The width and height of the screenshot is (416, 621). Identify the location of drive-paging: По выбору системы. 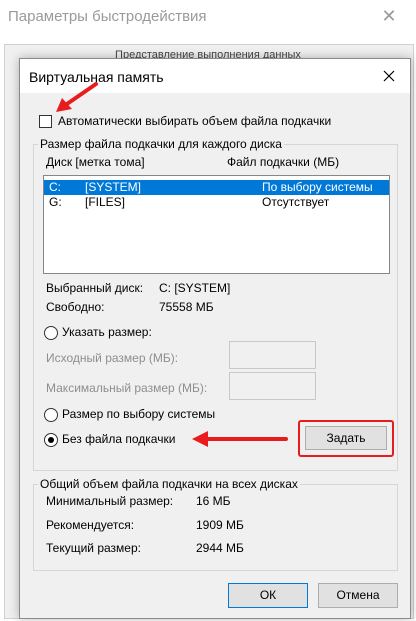
(317, 187).